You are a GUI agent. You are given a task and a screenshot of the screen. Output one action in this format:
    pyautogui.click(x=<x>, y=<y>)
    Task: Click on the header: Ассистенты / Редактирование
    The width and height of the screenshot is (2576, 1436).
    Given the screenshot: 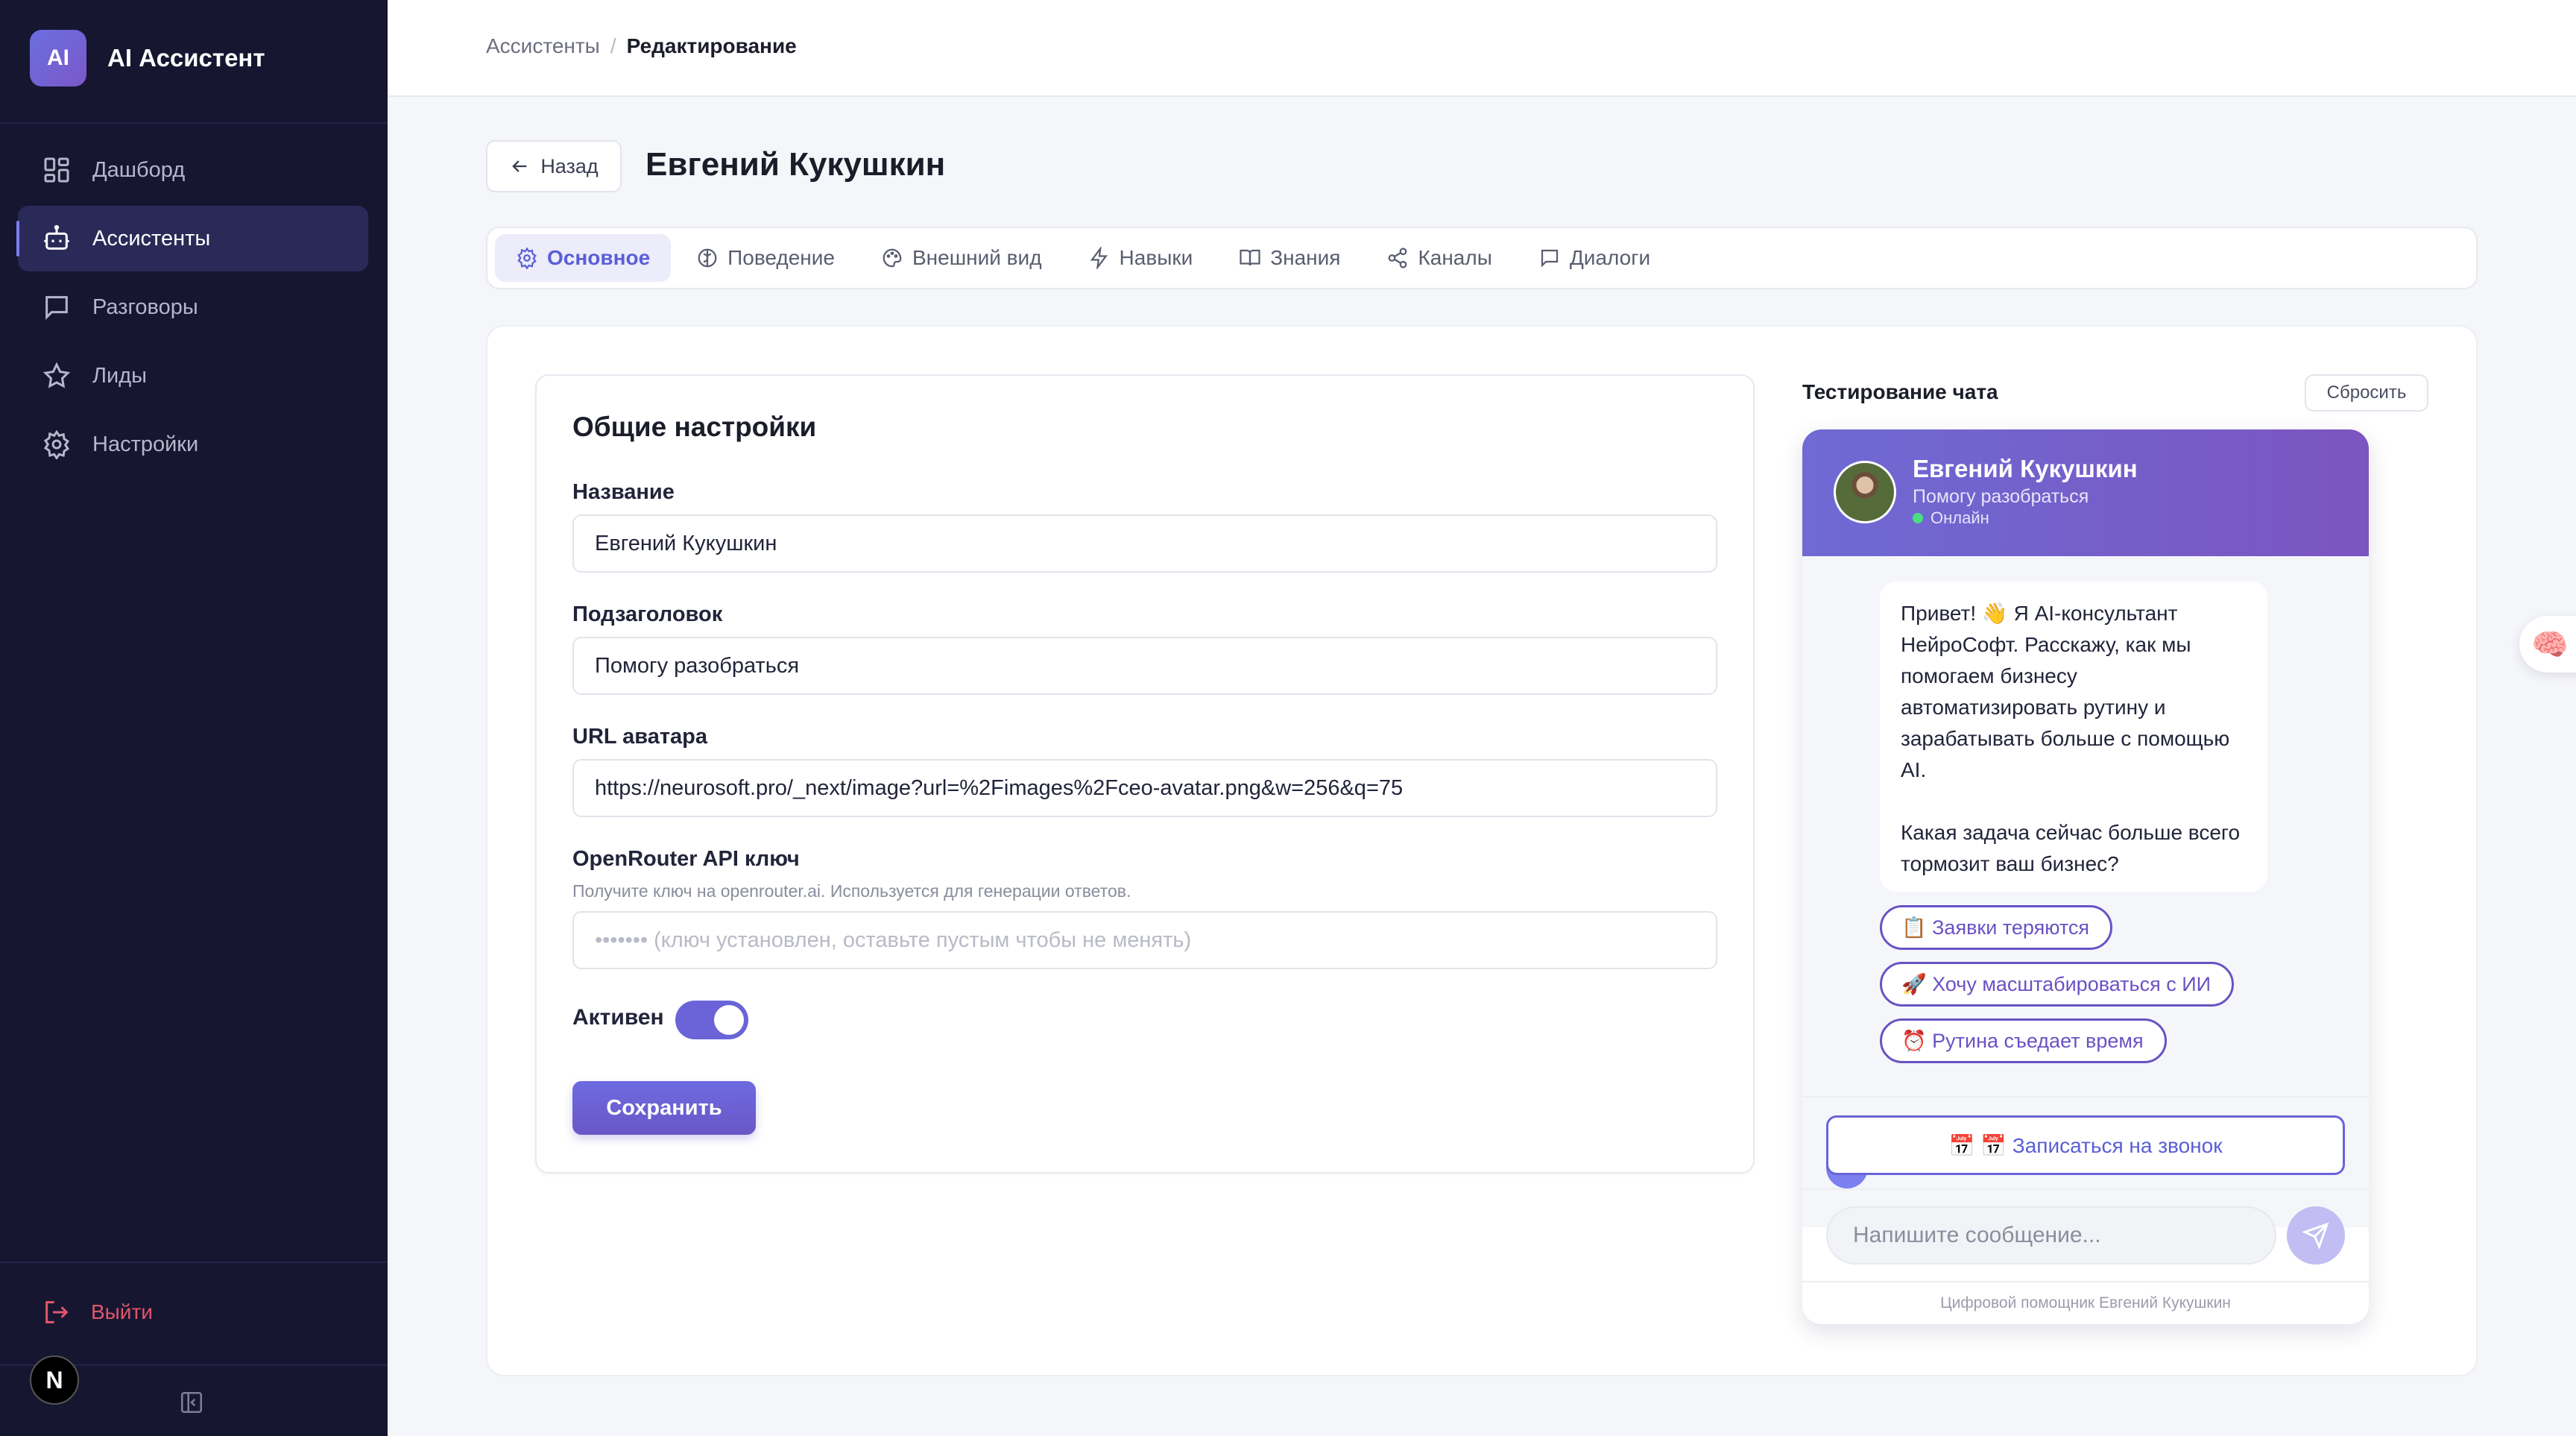 What is the action you would take?
    pyautogui.click(x=1482, y=48)
    